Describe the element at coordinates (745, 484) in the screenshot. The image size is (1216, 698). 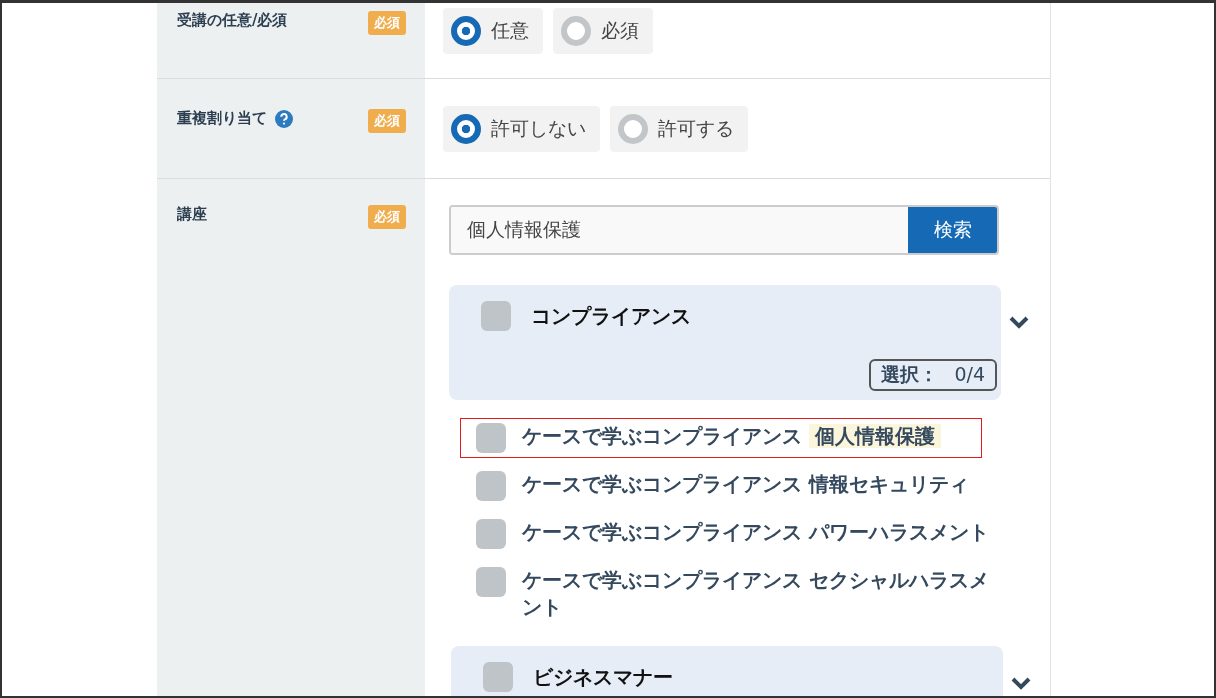
I see `course-name: ケースで学ぶコンプライアンス 情報セキュリティ` at that location.